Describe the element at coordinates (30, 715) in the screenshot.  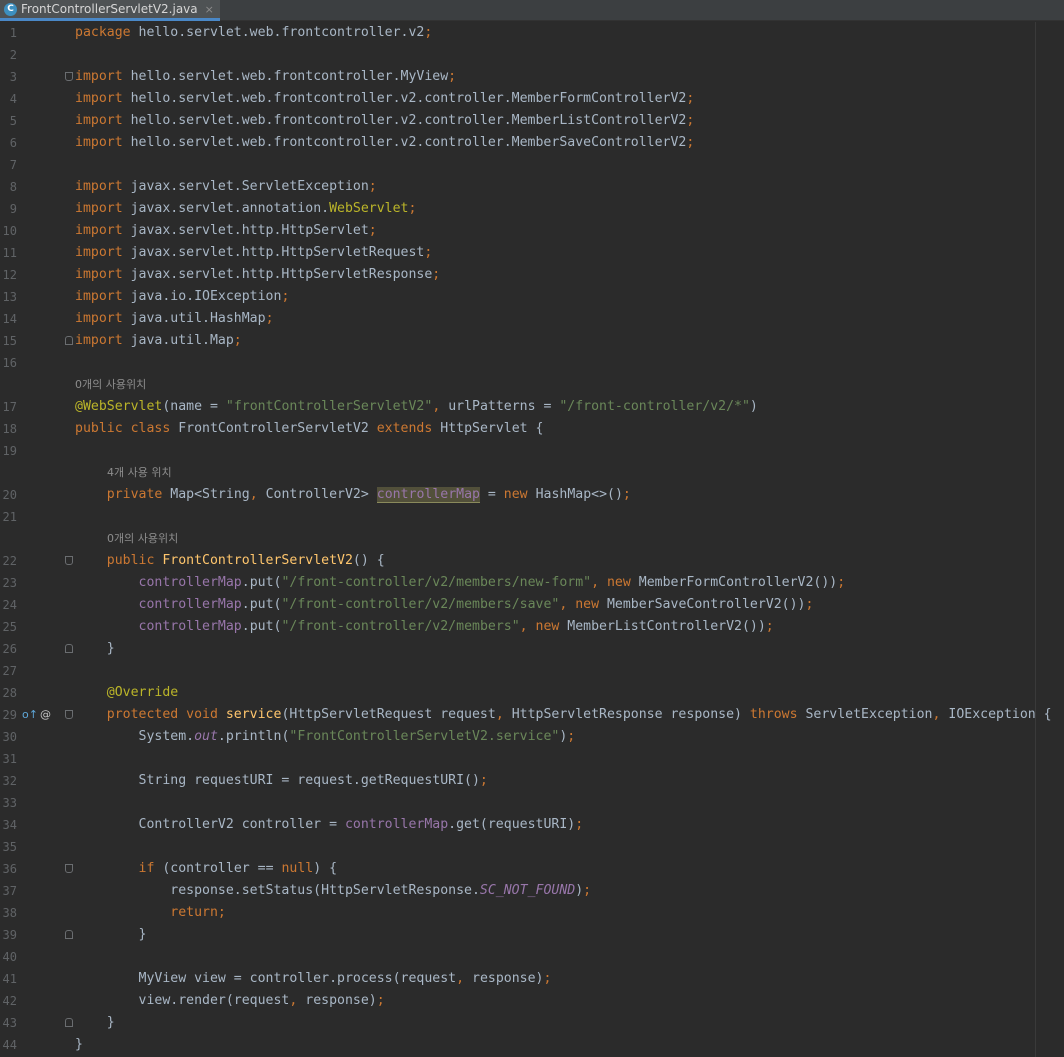
I see `override-method-icon: o↑` at that location.